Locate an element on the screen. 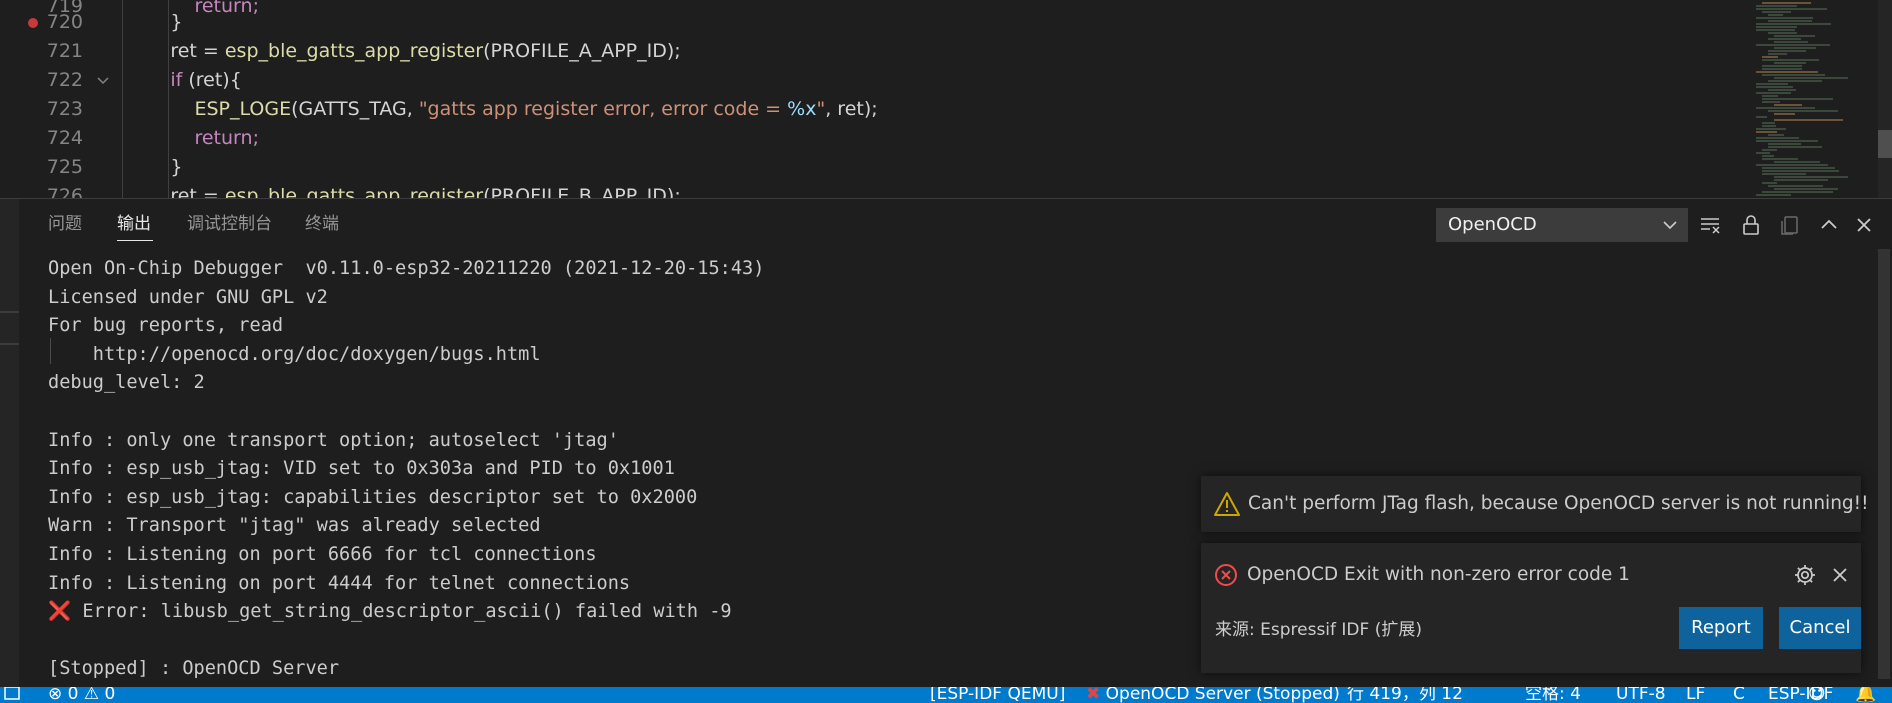 This screenshot has width=1892, height=703. error-count-icon: ⊗ is located at coordinates (55, 695).